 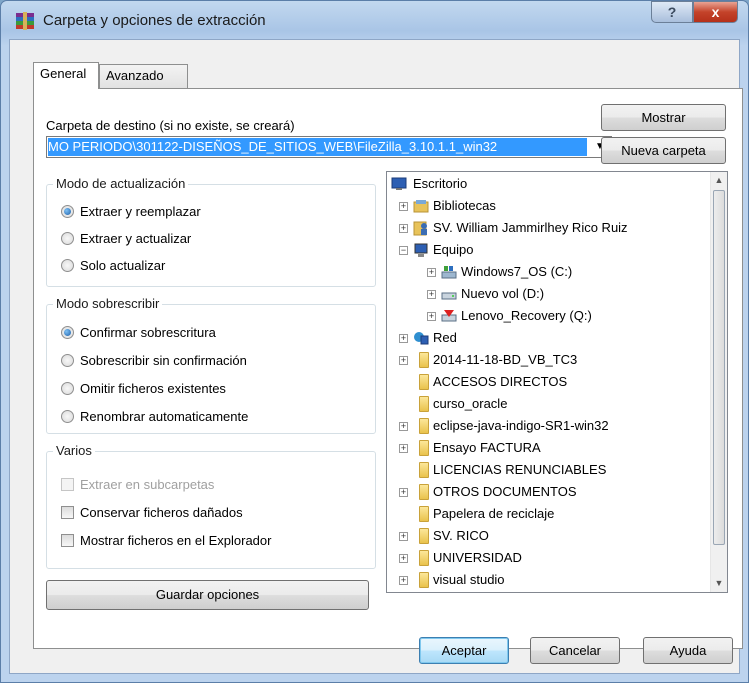 What do you see at coordinates (163, 360) in the screenshot?
I see `radio-label: Sobrescribir sin confirmación` at bounding box center [163, 360].